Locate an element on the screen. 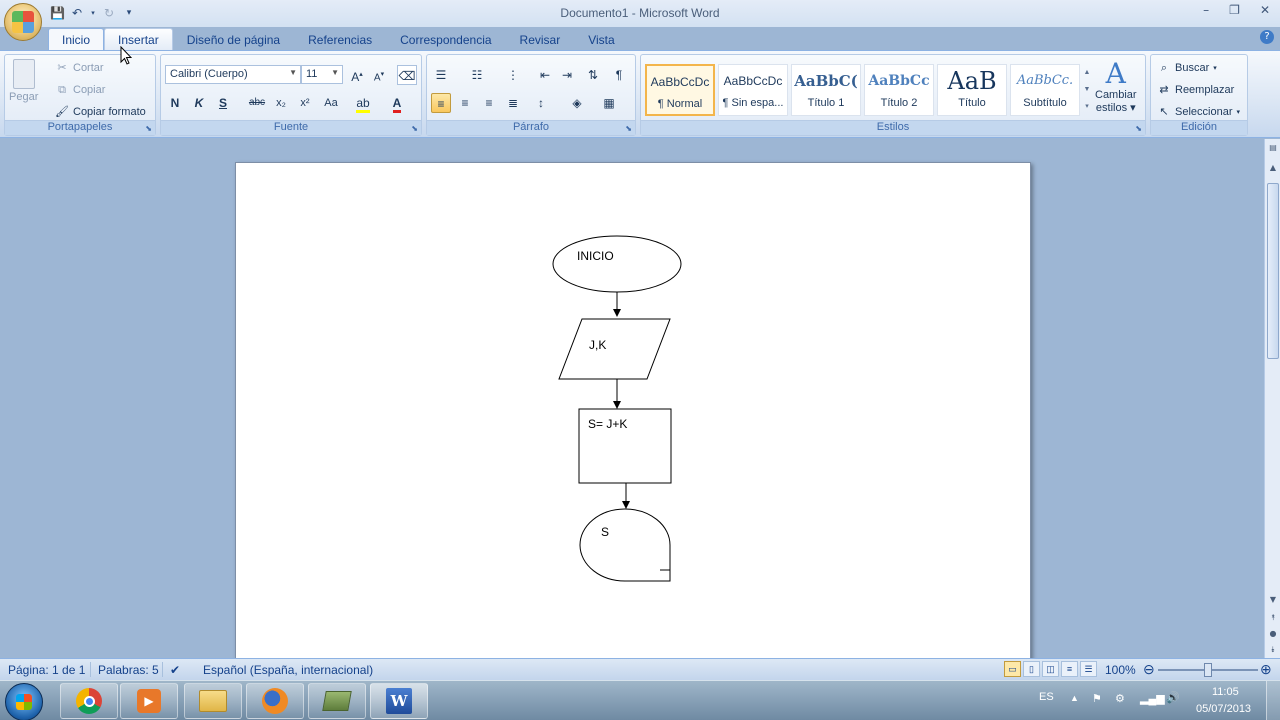 This screenshot has width=1280, height=720. italic-button: K is located at coordinates (199, 103).